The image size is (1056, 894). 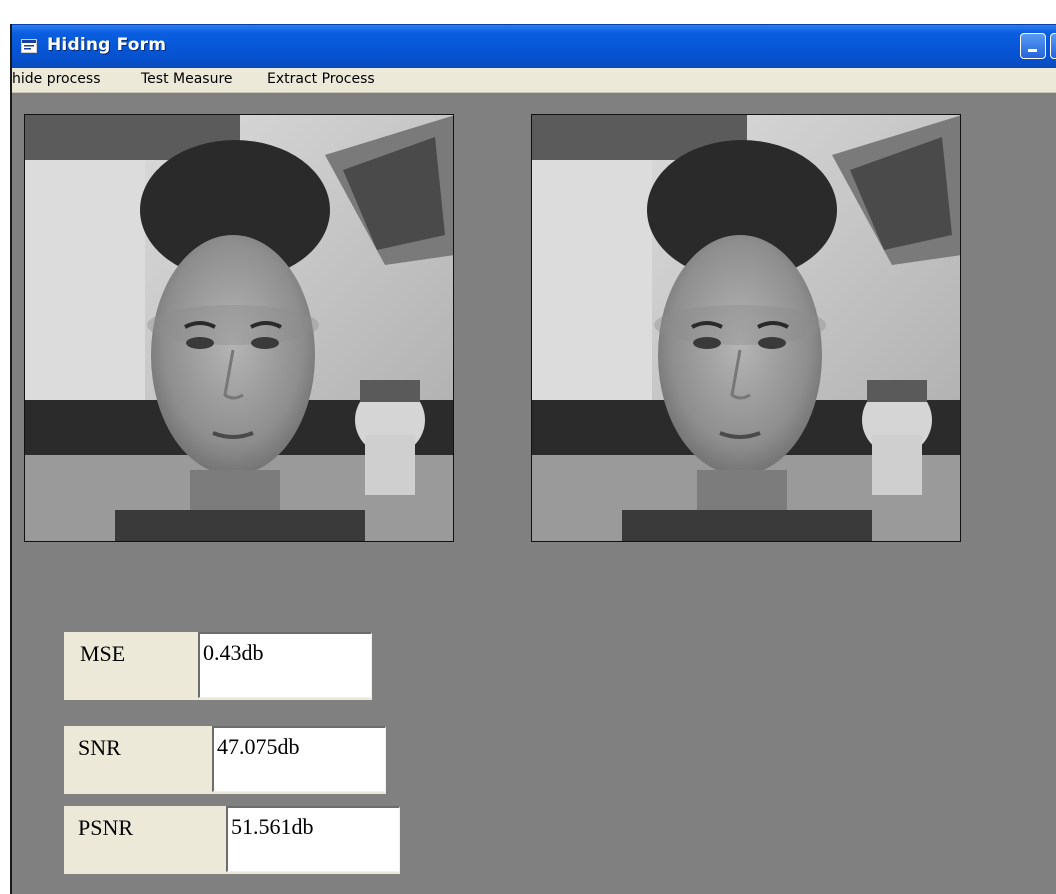 What do you see at coordinates (99, 747) in the screenshot?
I see `snr-label: SNR` at bounding box center [99, 747].